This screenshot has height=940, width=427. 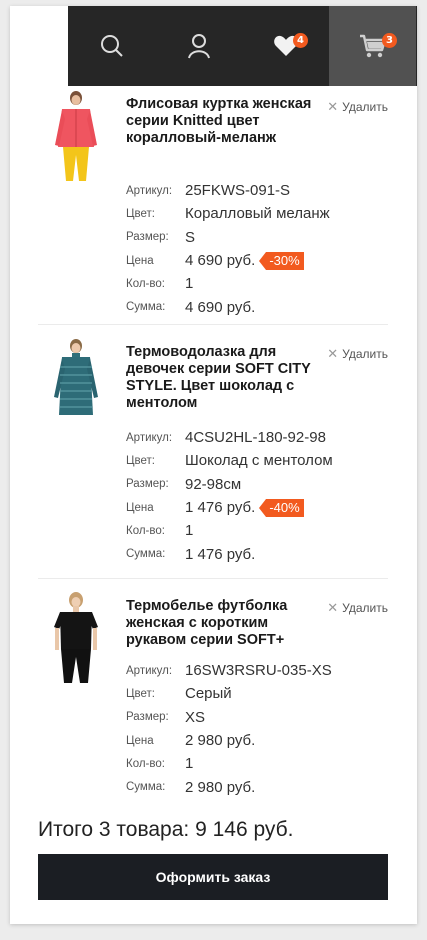 I want to click on wishlist-count-badge: 4, so click(x=300, y=40).